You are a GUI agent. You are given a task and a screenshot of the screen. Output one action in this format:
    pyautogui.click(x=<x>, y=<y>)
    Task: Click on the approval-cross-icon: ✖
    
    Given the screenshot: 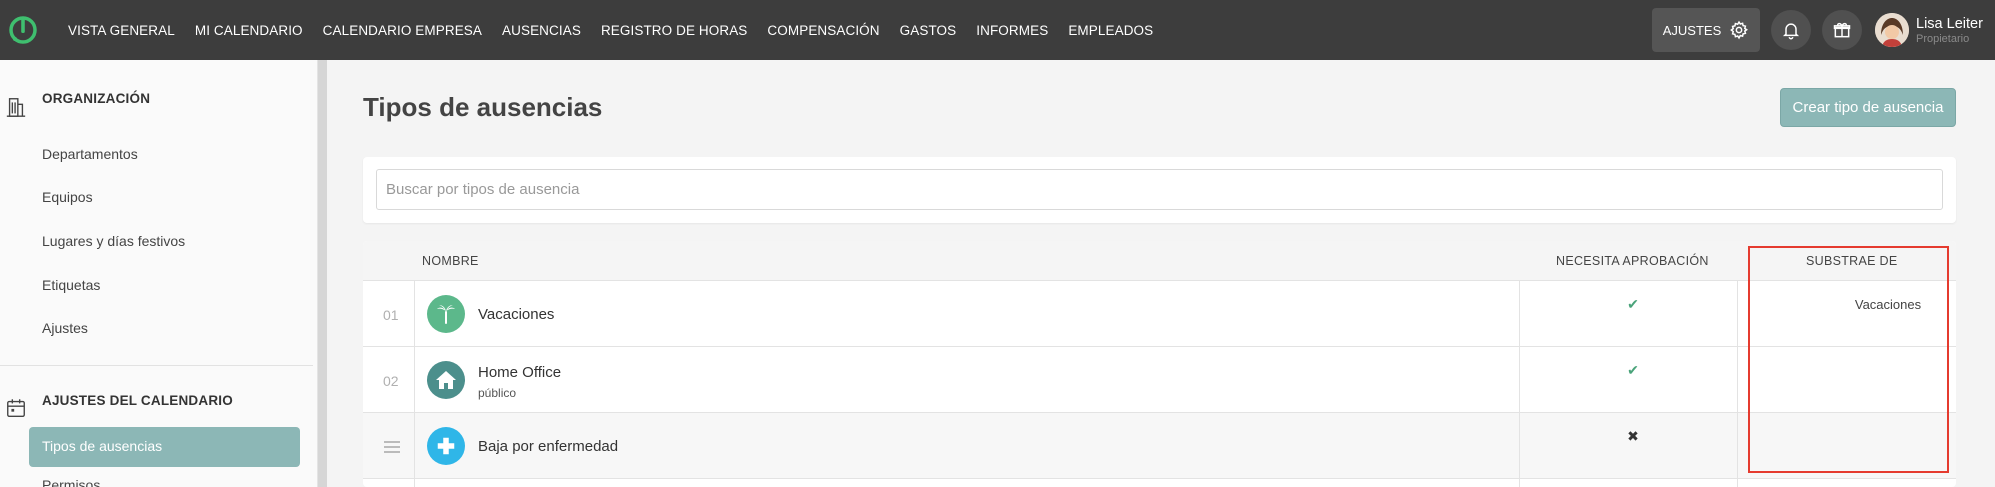 What is the action you would take?
    pyautogui.click(x=1633, y=436)
    